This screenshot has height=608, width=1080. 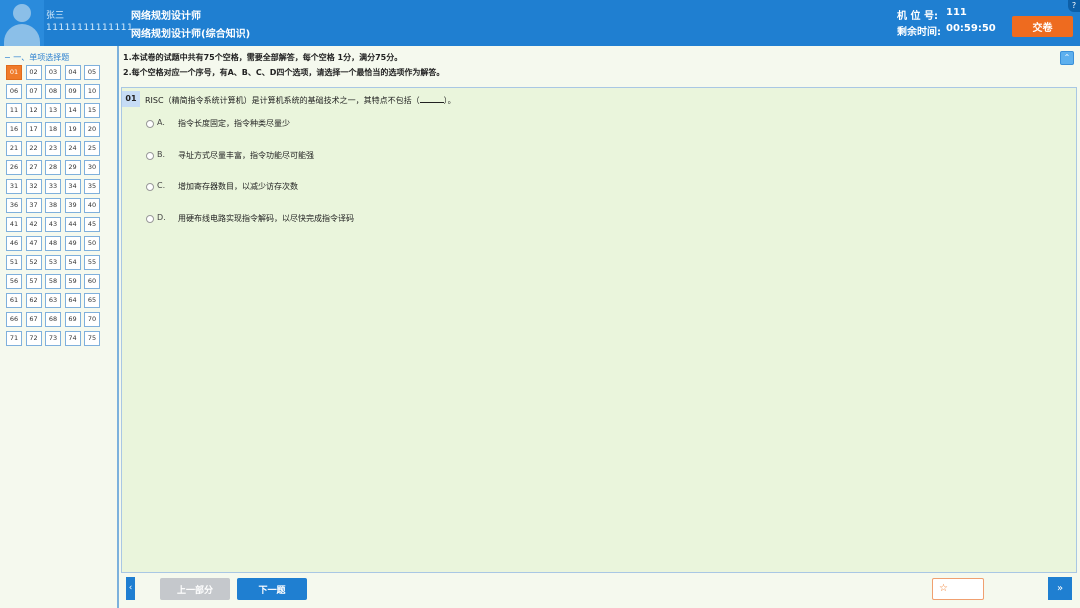 I want to click on question-nav-28: 28, so click(x=53, y=167).